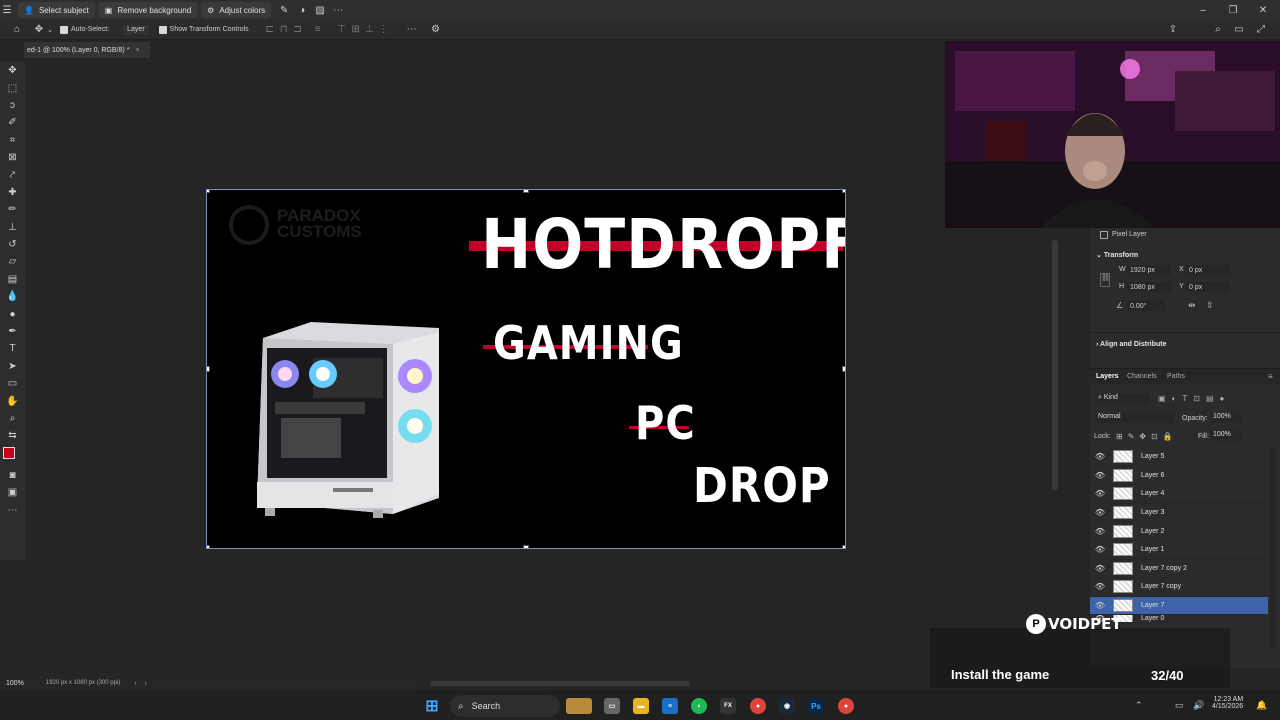 The image size is (1280, 720). What do you see at coordinates (1055, 365) in the screenshot?
I see `canvas-vertical-scrollbar` at bounding box center [1055, 365].